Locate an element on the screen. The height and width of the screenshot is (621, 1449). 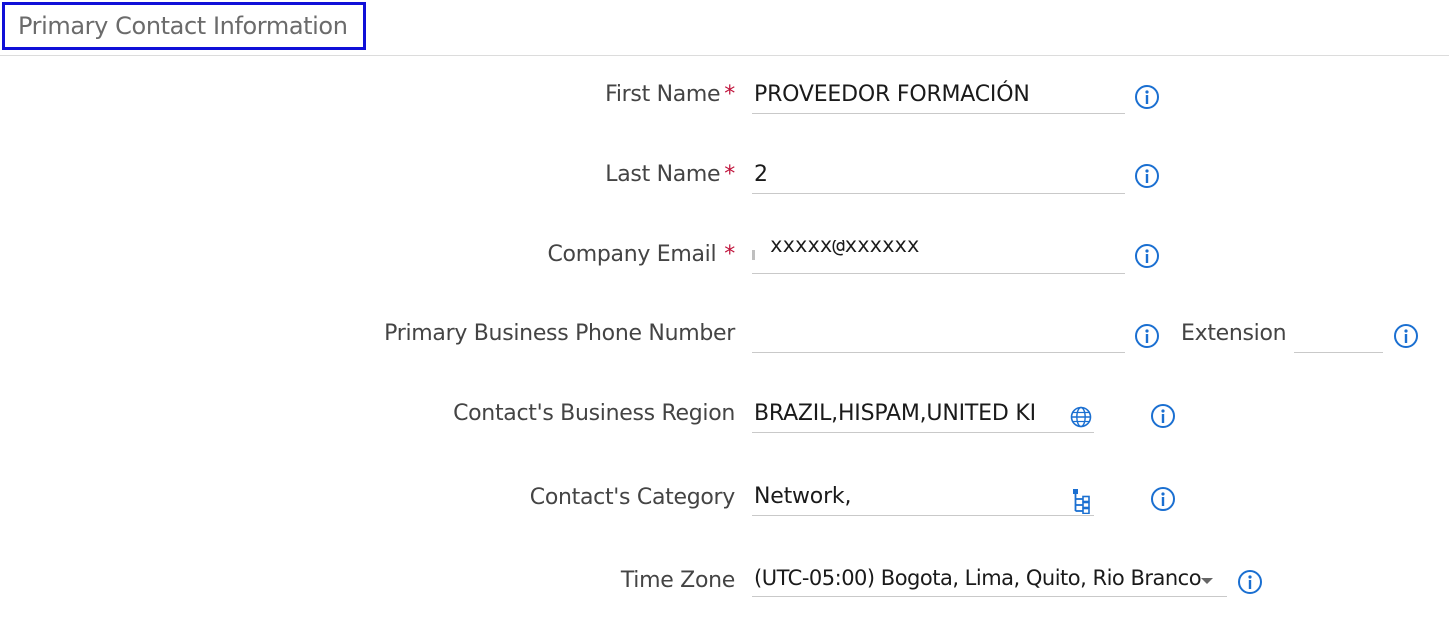
business-region-input: BRAZIL,HISPAM,UNITED KI is located at coordinates (923, 416).